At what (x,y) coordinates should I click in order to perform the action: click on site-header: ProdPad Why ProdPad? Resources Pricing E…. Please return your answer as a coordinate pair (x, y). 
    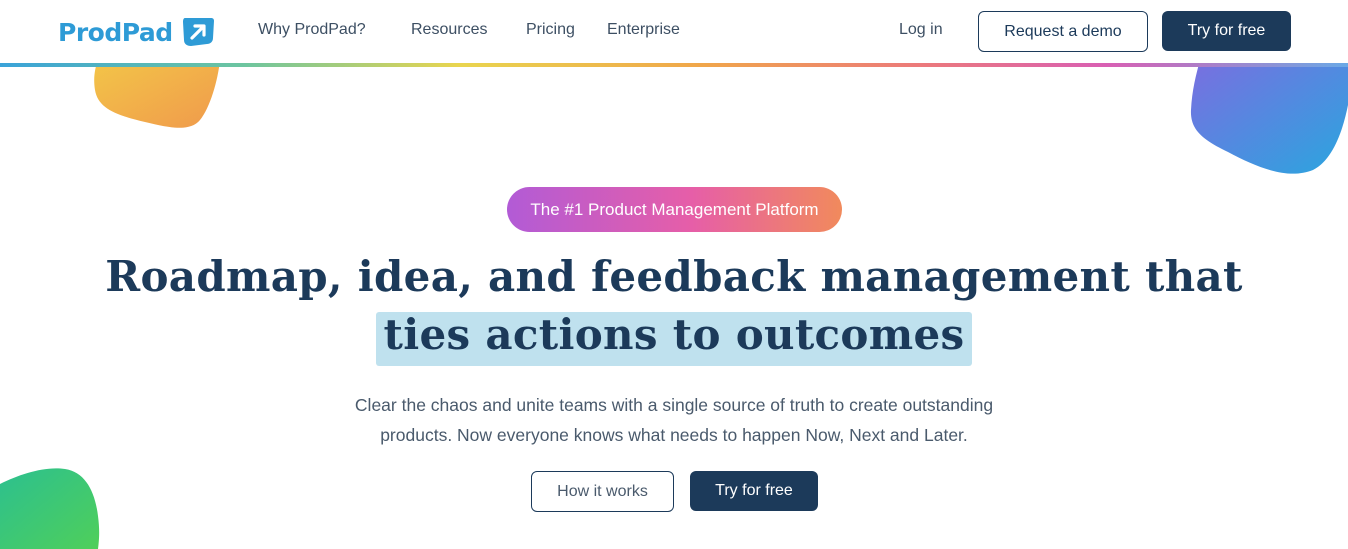
    Looking at the image, I should click on (674, 31).